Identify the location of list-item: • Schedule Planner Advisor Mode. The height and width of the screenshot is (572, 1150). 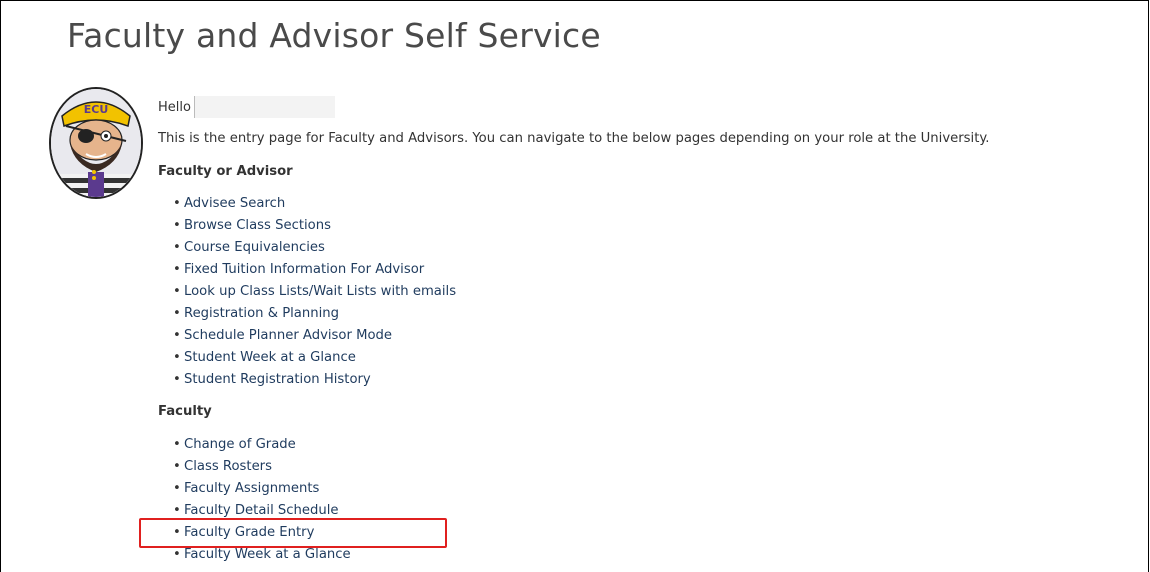
(283, 335).